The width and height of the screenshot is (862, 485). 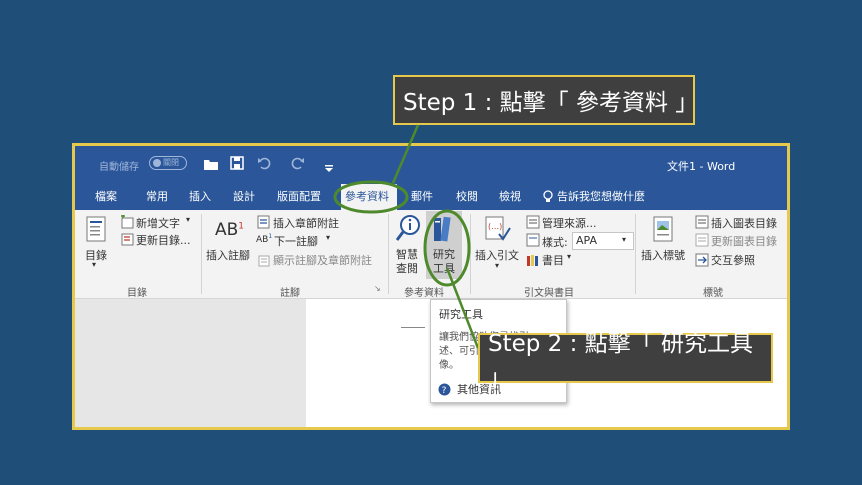 I want to click on insert-endnote-button: 插入章節附註, so click(x=306, y=223).